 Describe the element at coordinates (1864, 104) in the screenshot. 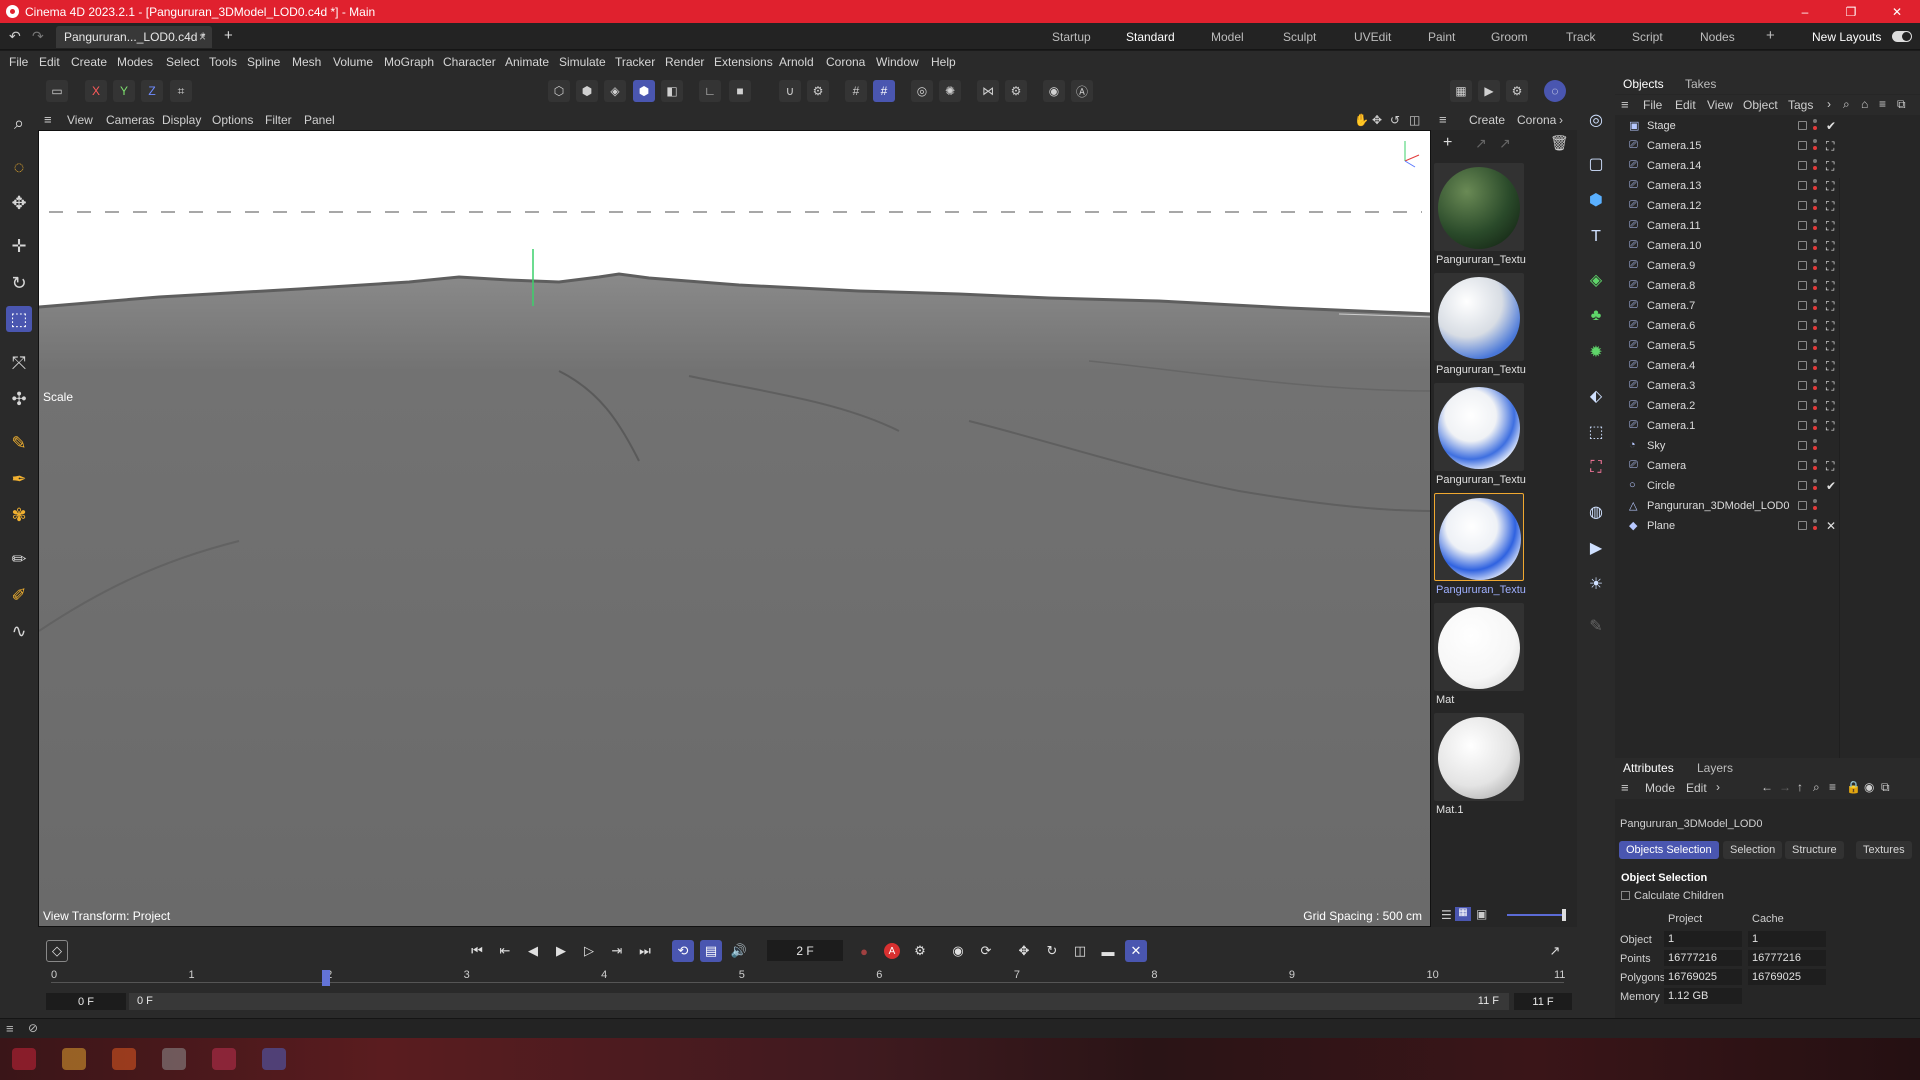

I see `home-icon: ⌂` at that location.